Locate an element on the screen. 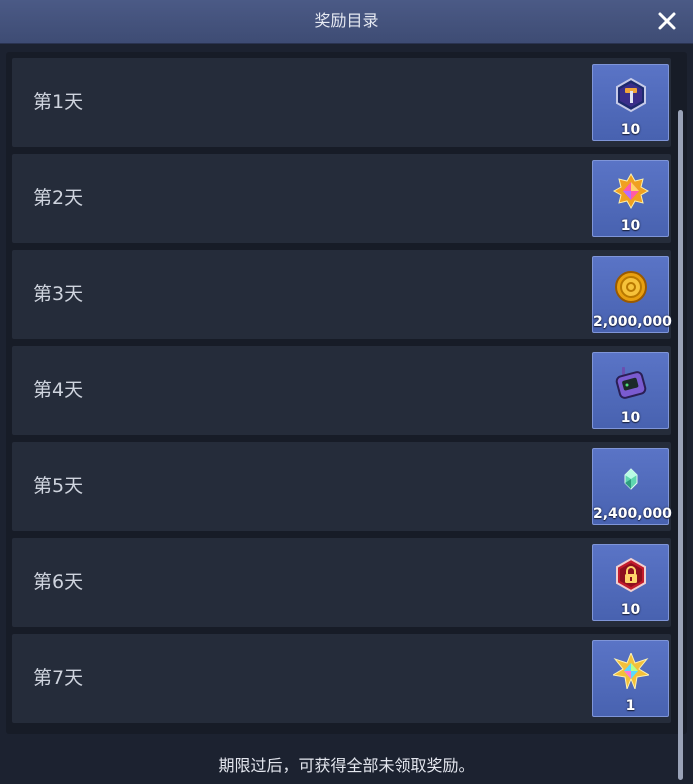 The image size is (693, 784). day-label: 第2天 is located at coordinates (58, 198).